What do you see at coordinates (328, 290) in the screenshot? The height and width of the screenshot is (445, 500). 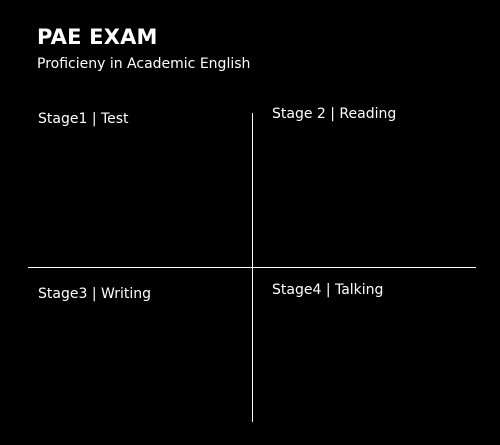 I see `stage-4-label: Stage4 | Talking` at bounding box center [328, 290].